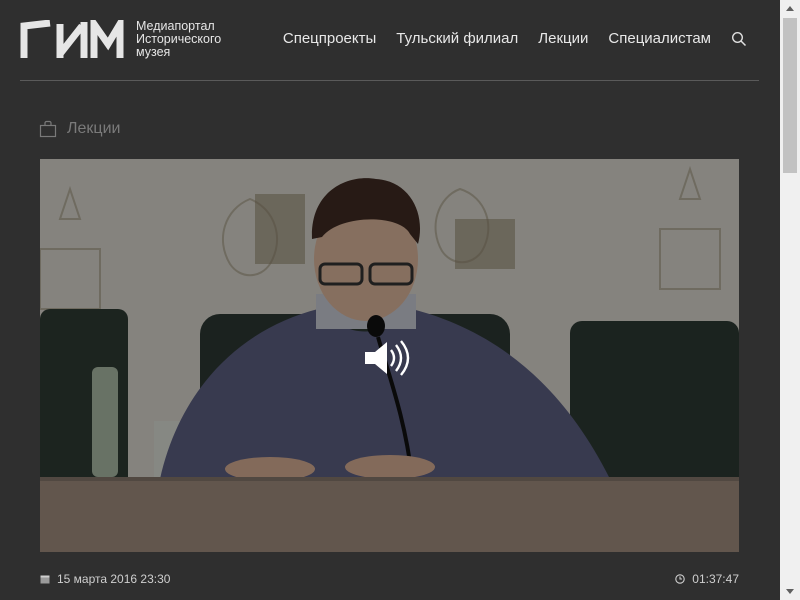 The image size is (800, 600). I want to click on gim-logo-mark, so click(72, 39).